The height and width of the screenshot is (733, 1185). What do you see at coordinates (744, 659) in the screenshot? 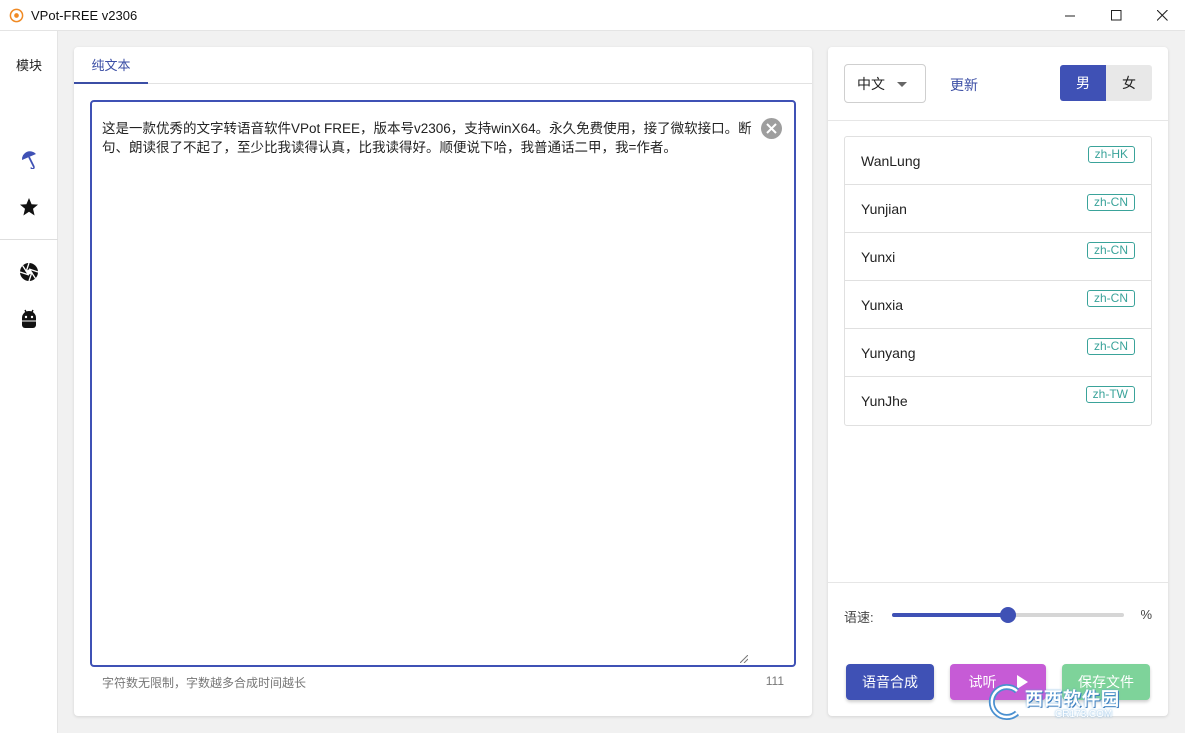
I see `resize-grip-icon` at bounding box center [744, 659].